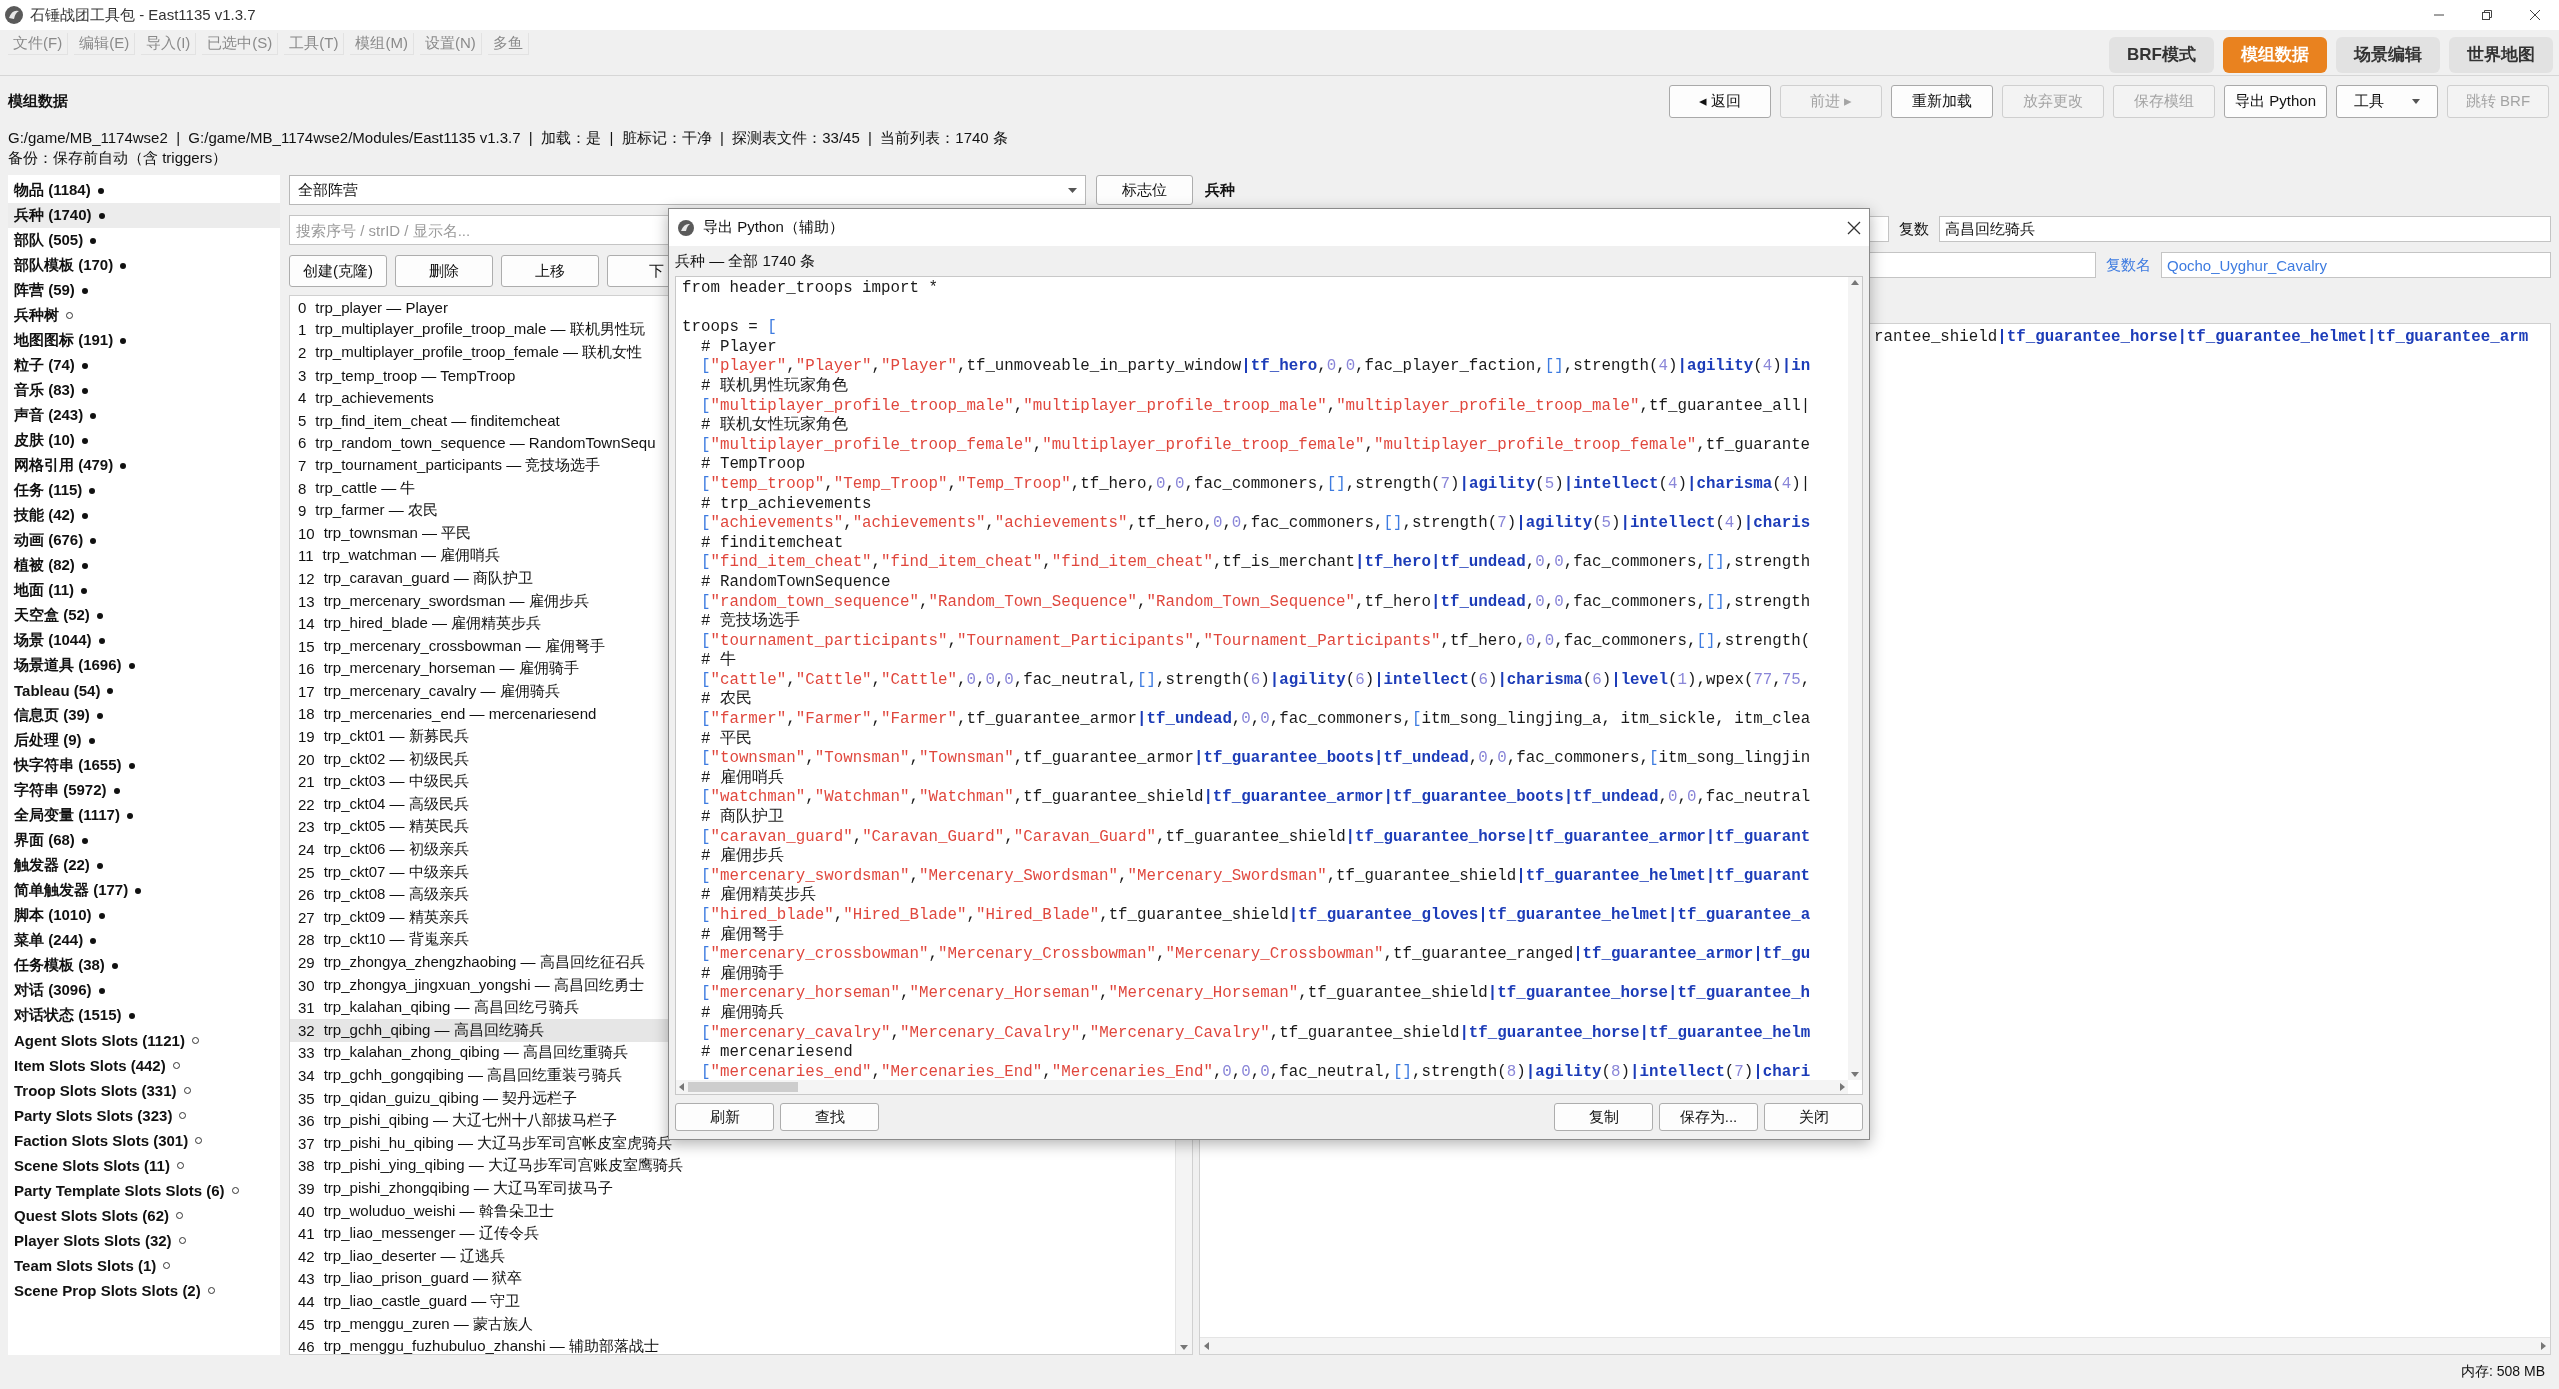 This screenshot has width=2559, height=1389. I want to click on category-item: 任务模板 (38), so click(144, 965).